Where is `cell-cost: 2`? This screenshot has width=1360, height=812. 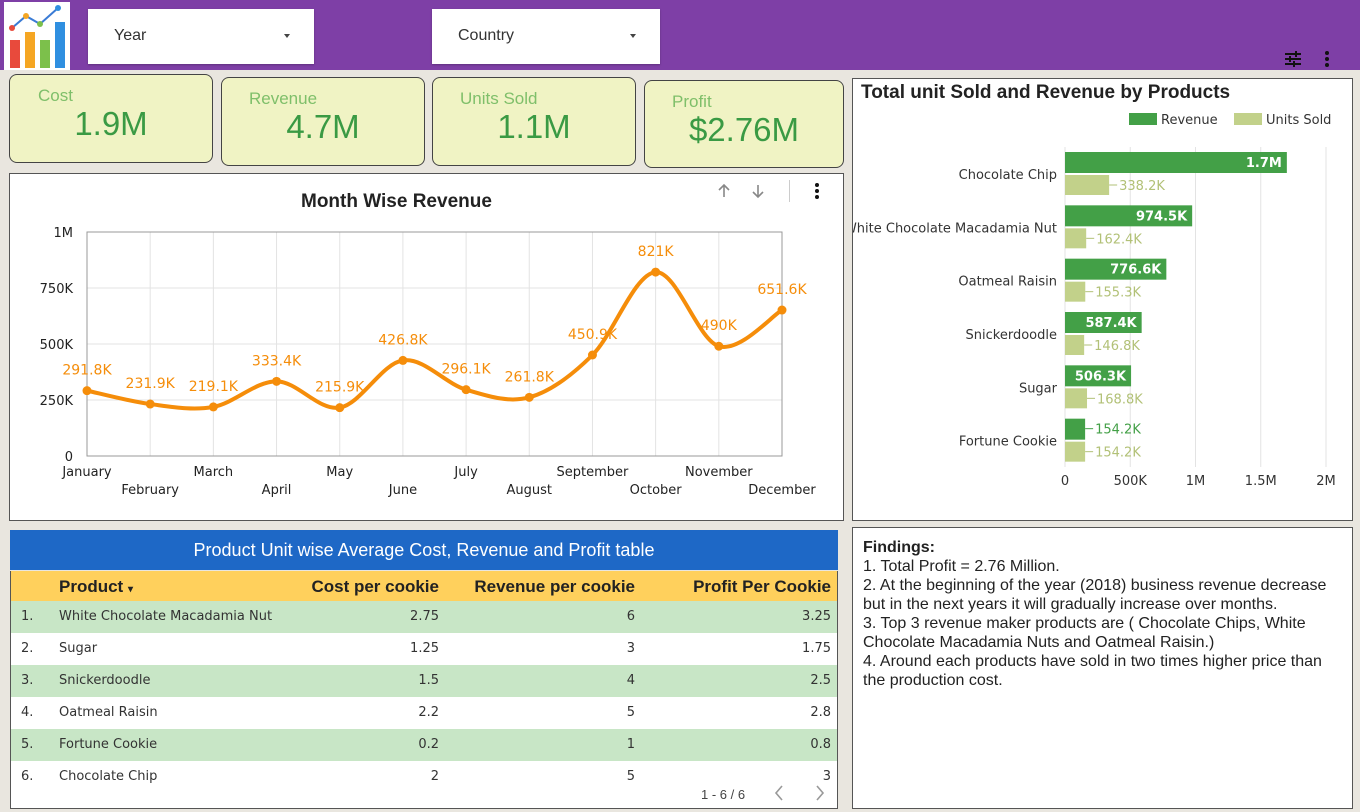
cell-cost: 2 is located at coordinates (434, 776).